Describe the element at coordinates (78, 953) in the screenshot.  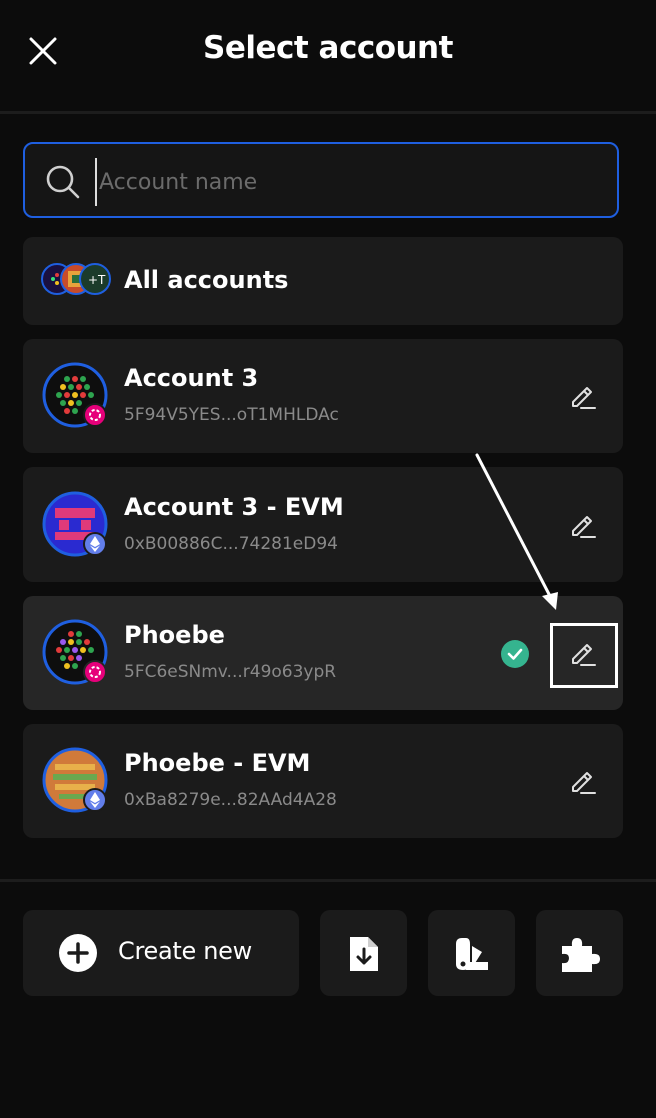
I see `plus-circle-icon` at that location.